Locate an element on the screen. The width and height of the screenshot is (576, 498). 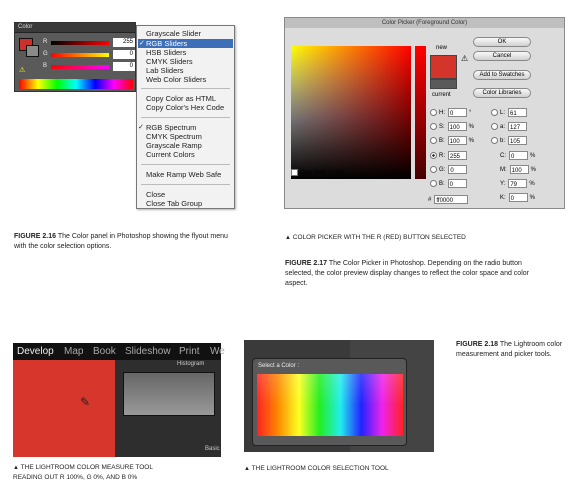
dialog-title: Color Picker (Foreground Color) is located at coordinates (424, 23).